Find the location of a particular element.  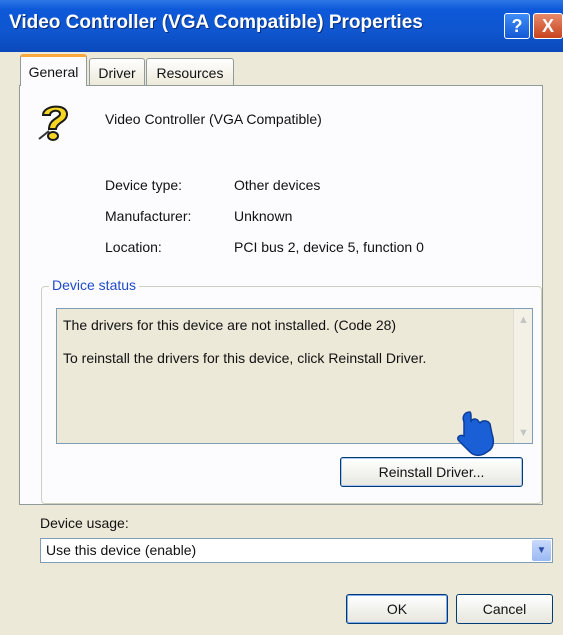

device-type-label: Device type: is located at coordinates (144, 185).